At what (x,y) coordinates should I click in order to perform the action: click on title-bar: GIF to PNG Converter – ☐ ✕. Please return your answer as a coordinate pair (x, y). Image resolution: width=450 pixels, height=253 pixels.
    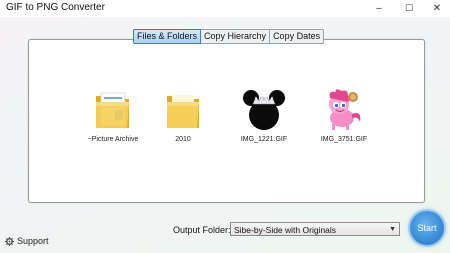
    Looking at the image, I should click on (225, 8).